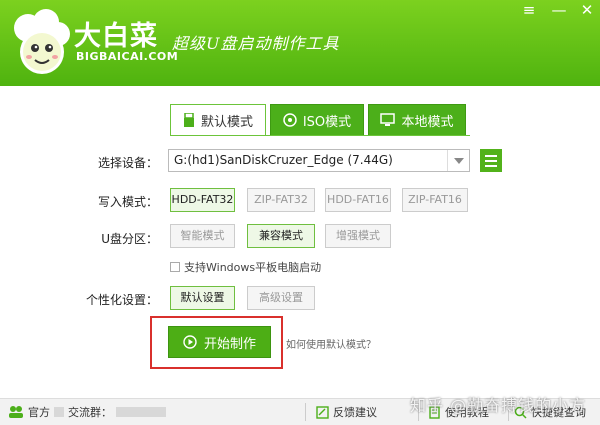 This screenshot has height=425, width=600. What do you see at coordinates (290, 120) in the screenshot?
I see `disc-icon` at bounding box center [290, 120].